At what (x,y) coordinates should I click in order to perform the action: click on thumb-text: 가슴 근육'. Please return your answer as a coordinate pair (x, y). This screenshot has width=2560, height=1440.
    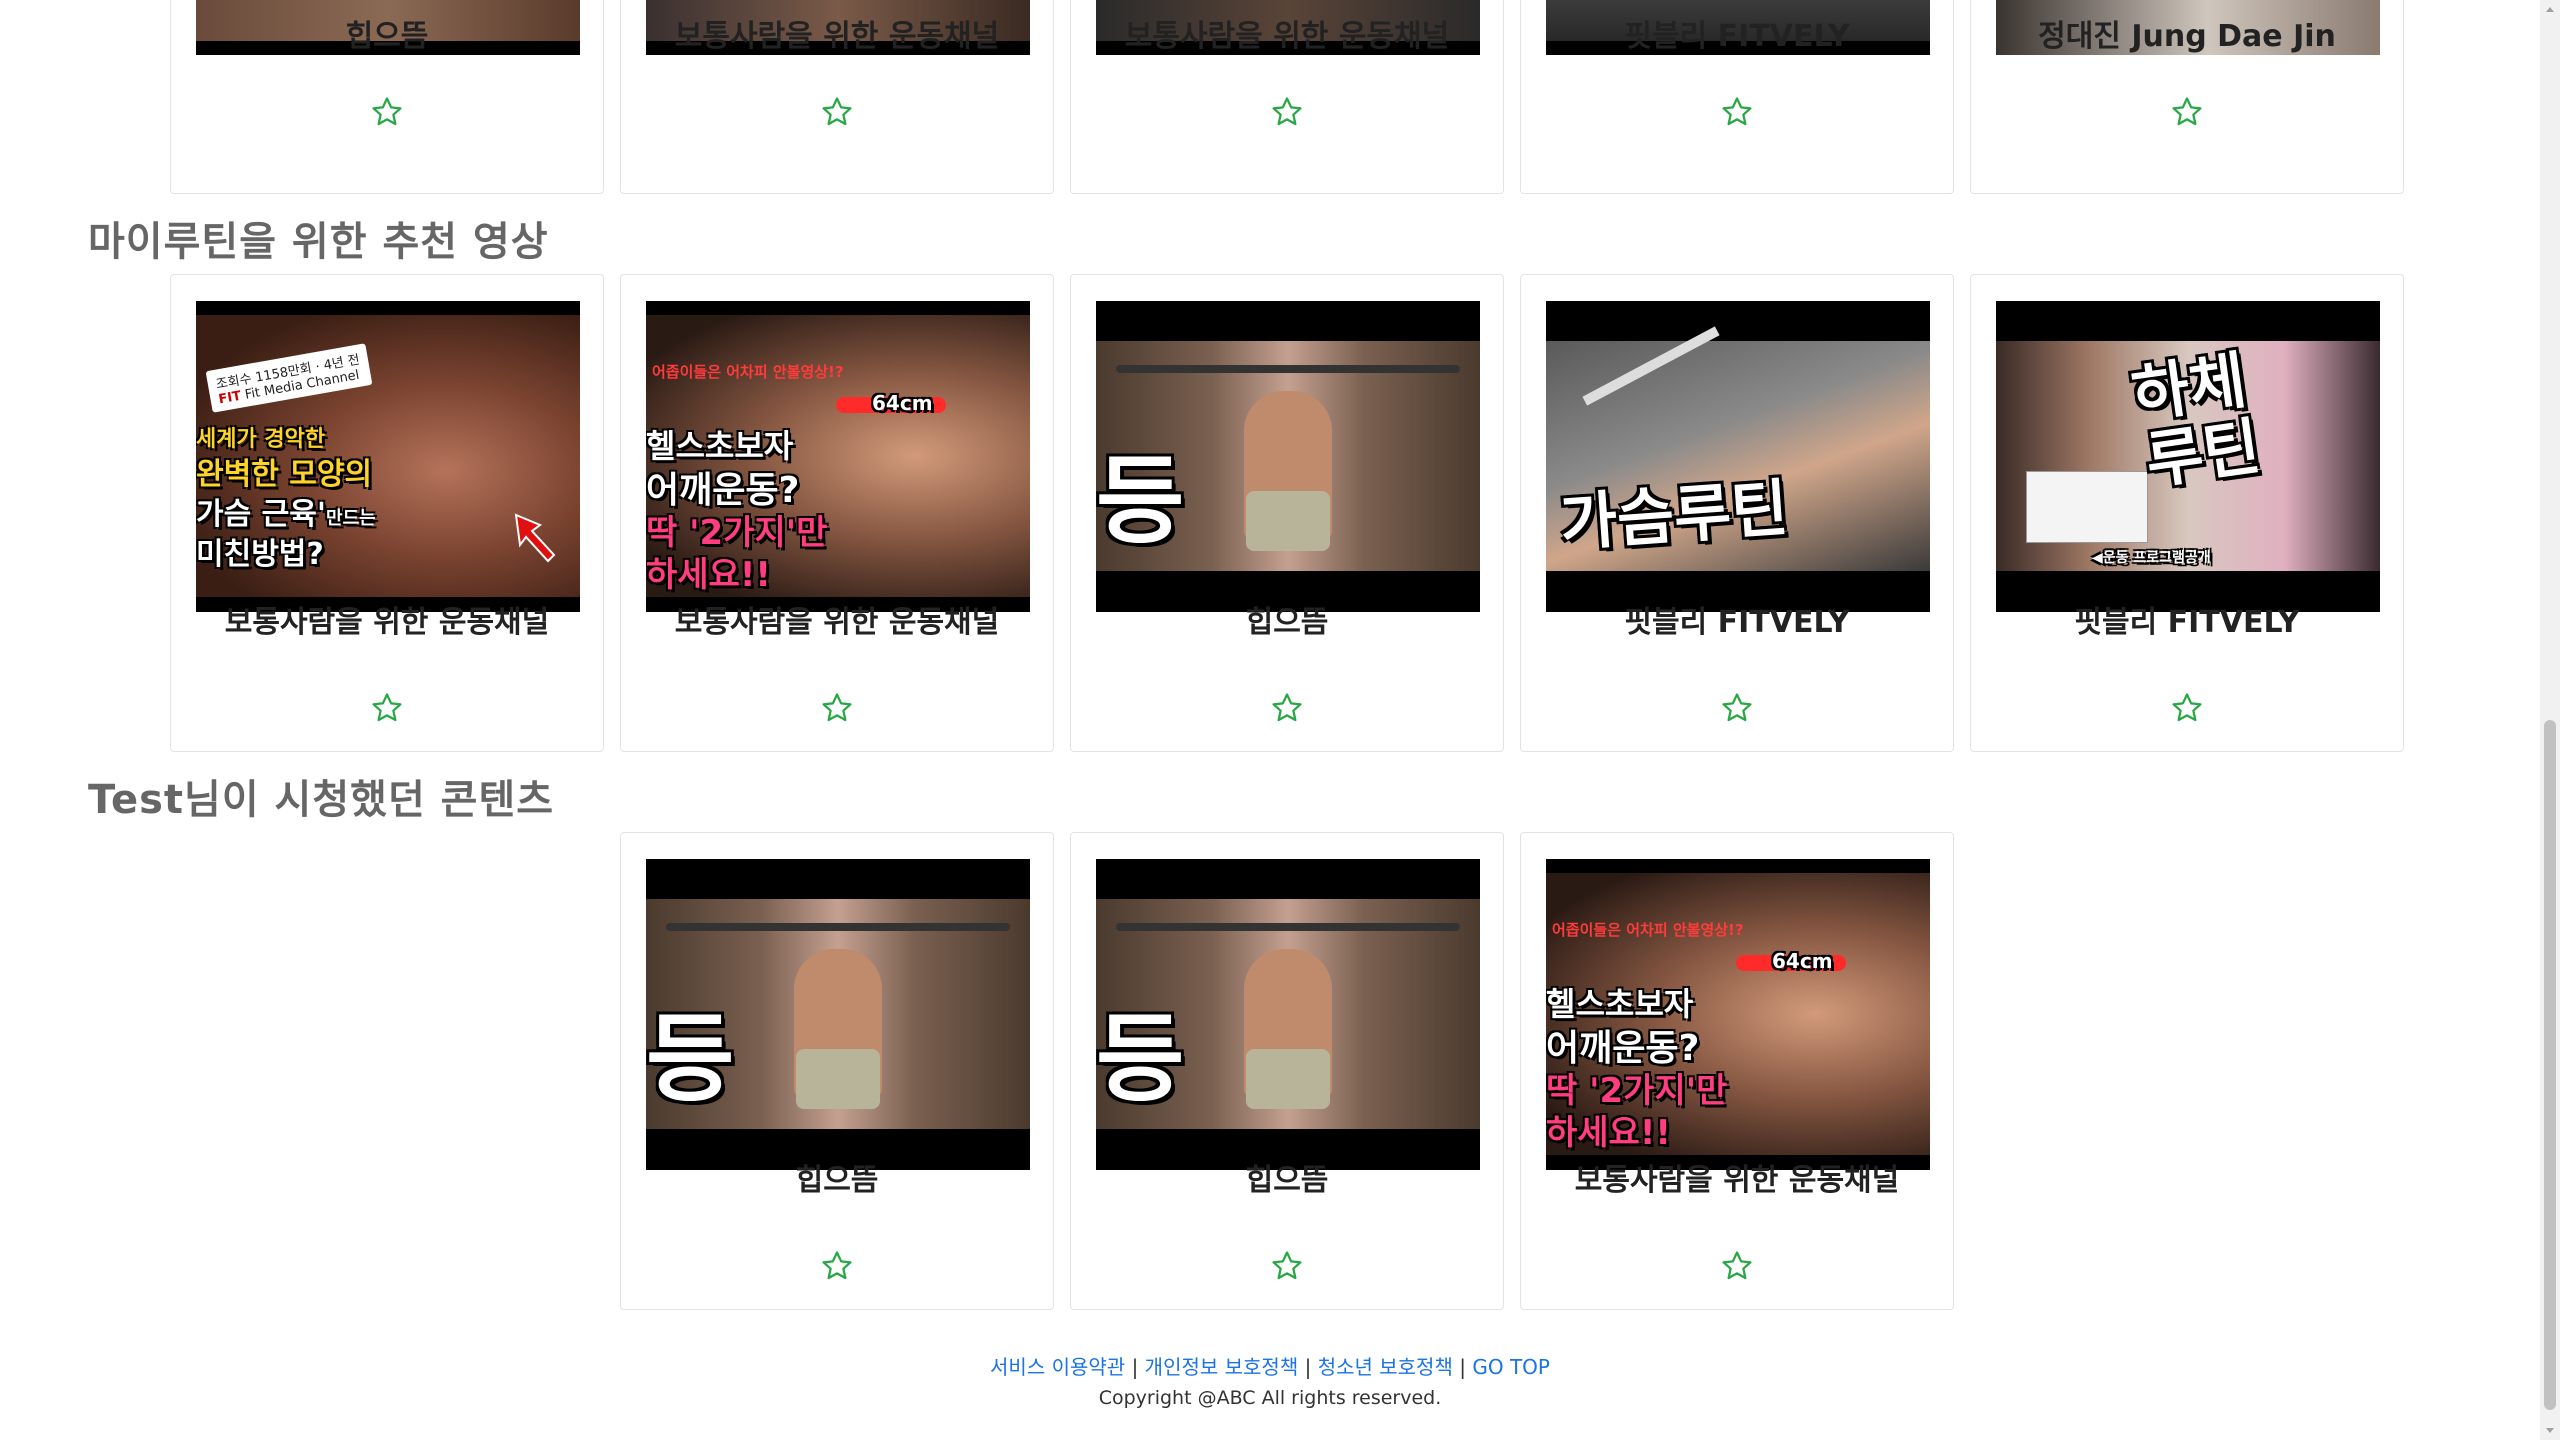
    Looking at the image, I should click on (261, 514).